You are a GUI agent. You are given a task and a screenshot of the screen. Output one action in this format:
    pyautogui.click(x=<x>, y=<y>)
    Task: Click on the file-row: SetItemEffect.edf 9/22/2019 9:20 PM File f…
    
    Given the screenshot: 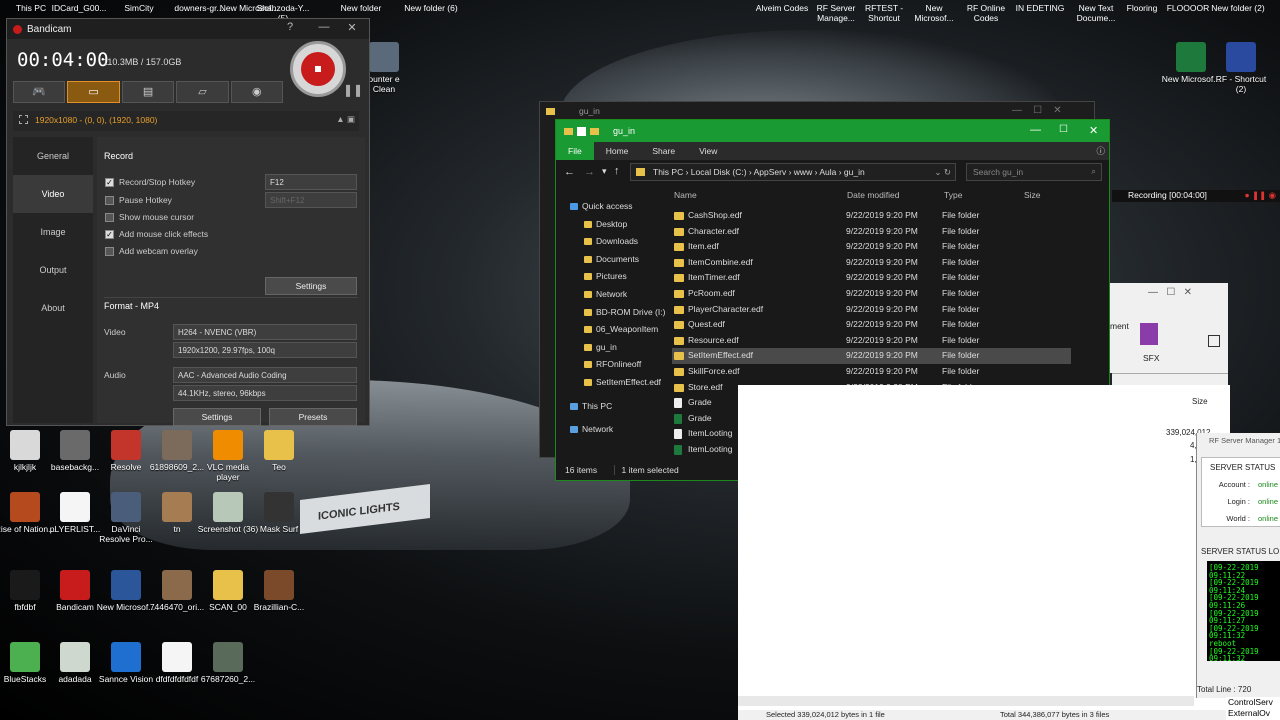 What is the action you would take?
    pyautogui.click(x=871, y=356)
    